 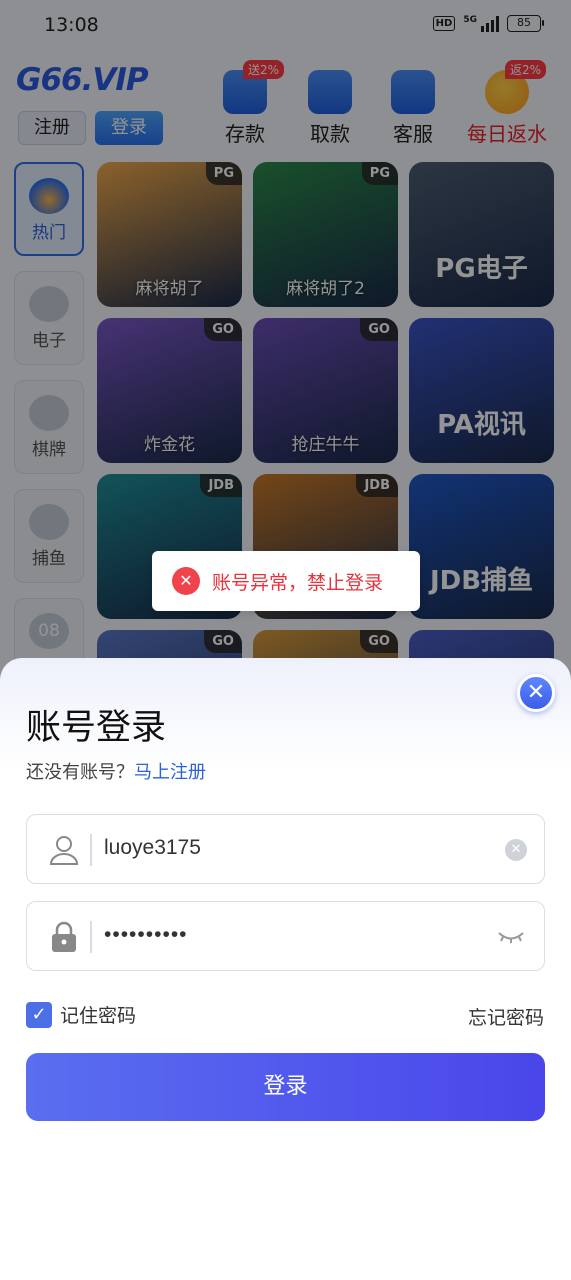 What do you see at coordinates (511, 937) in the screenshot?
I see `eye-closed-icon` at bounding box center [511, 937].